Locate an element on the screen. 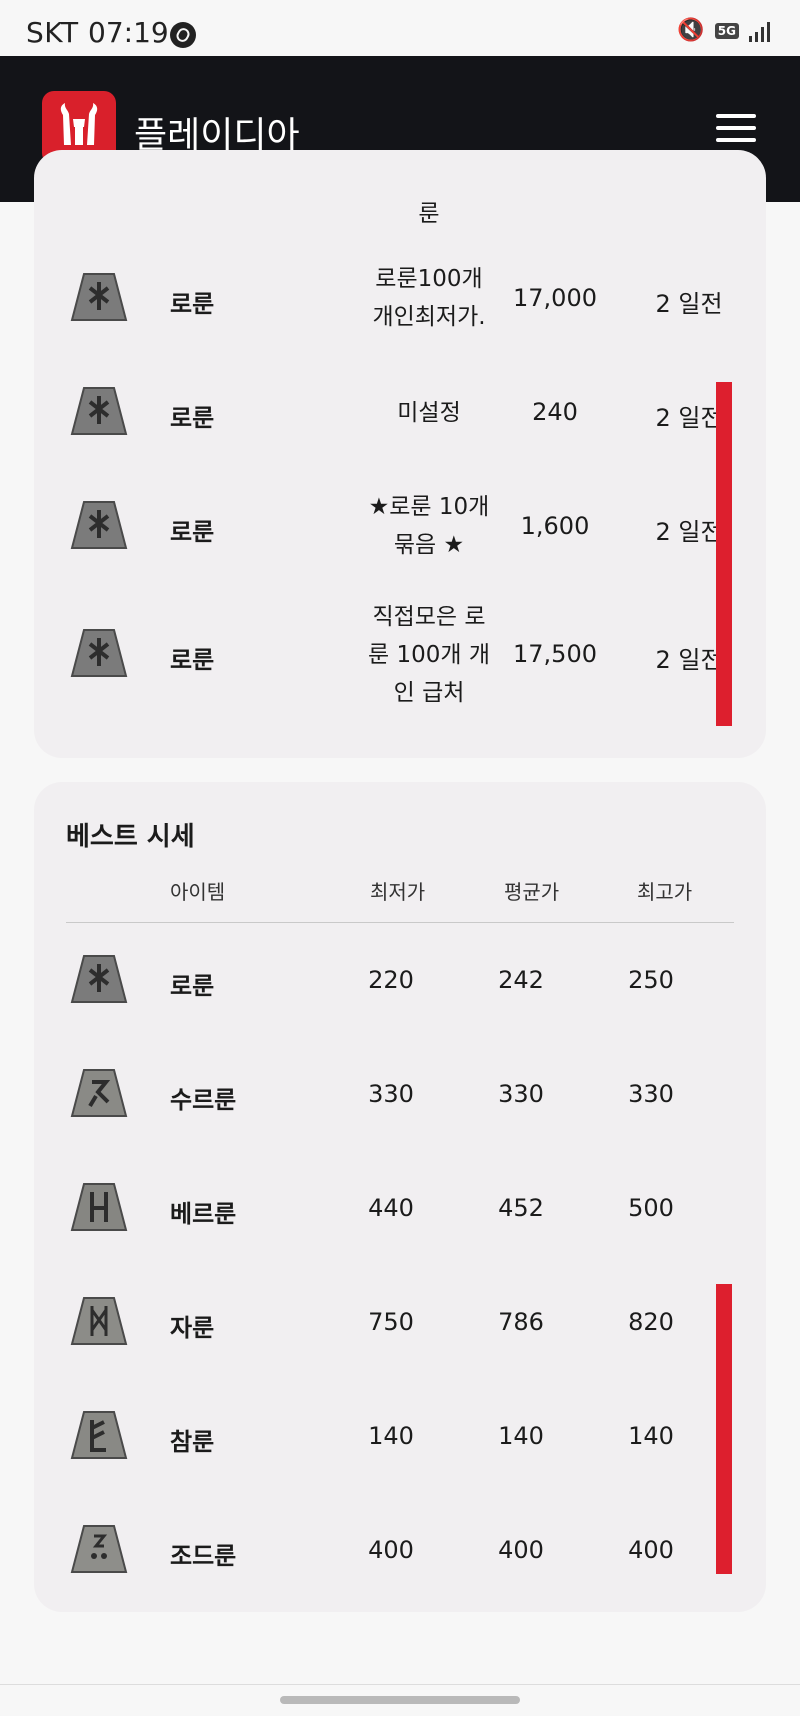 The width and height of the screenshot is (800, 1716). avg-price: 242 is located at coordinates (521, 980).